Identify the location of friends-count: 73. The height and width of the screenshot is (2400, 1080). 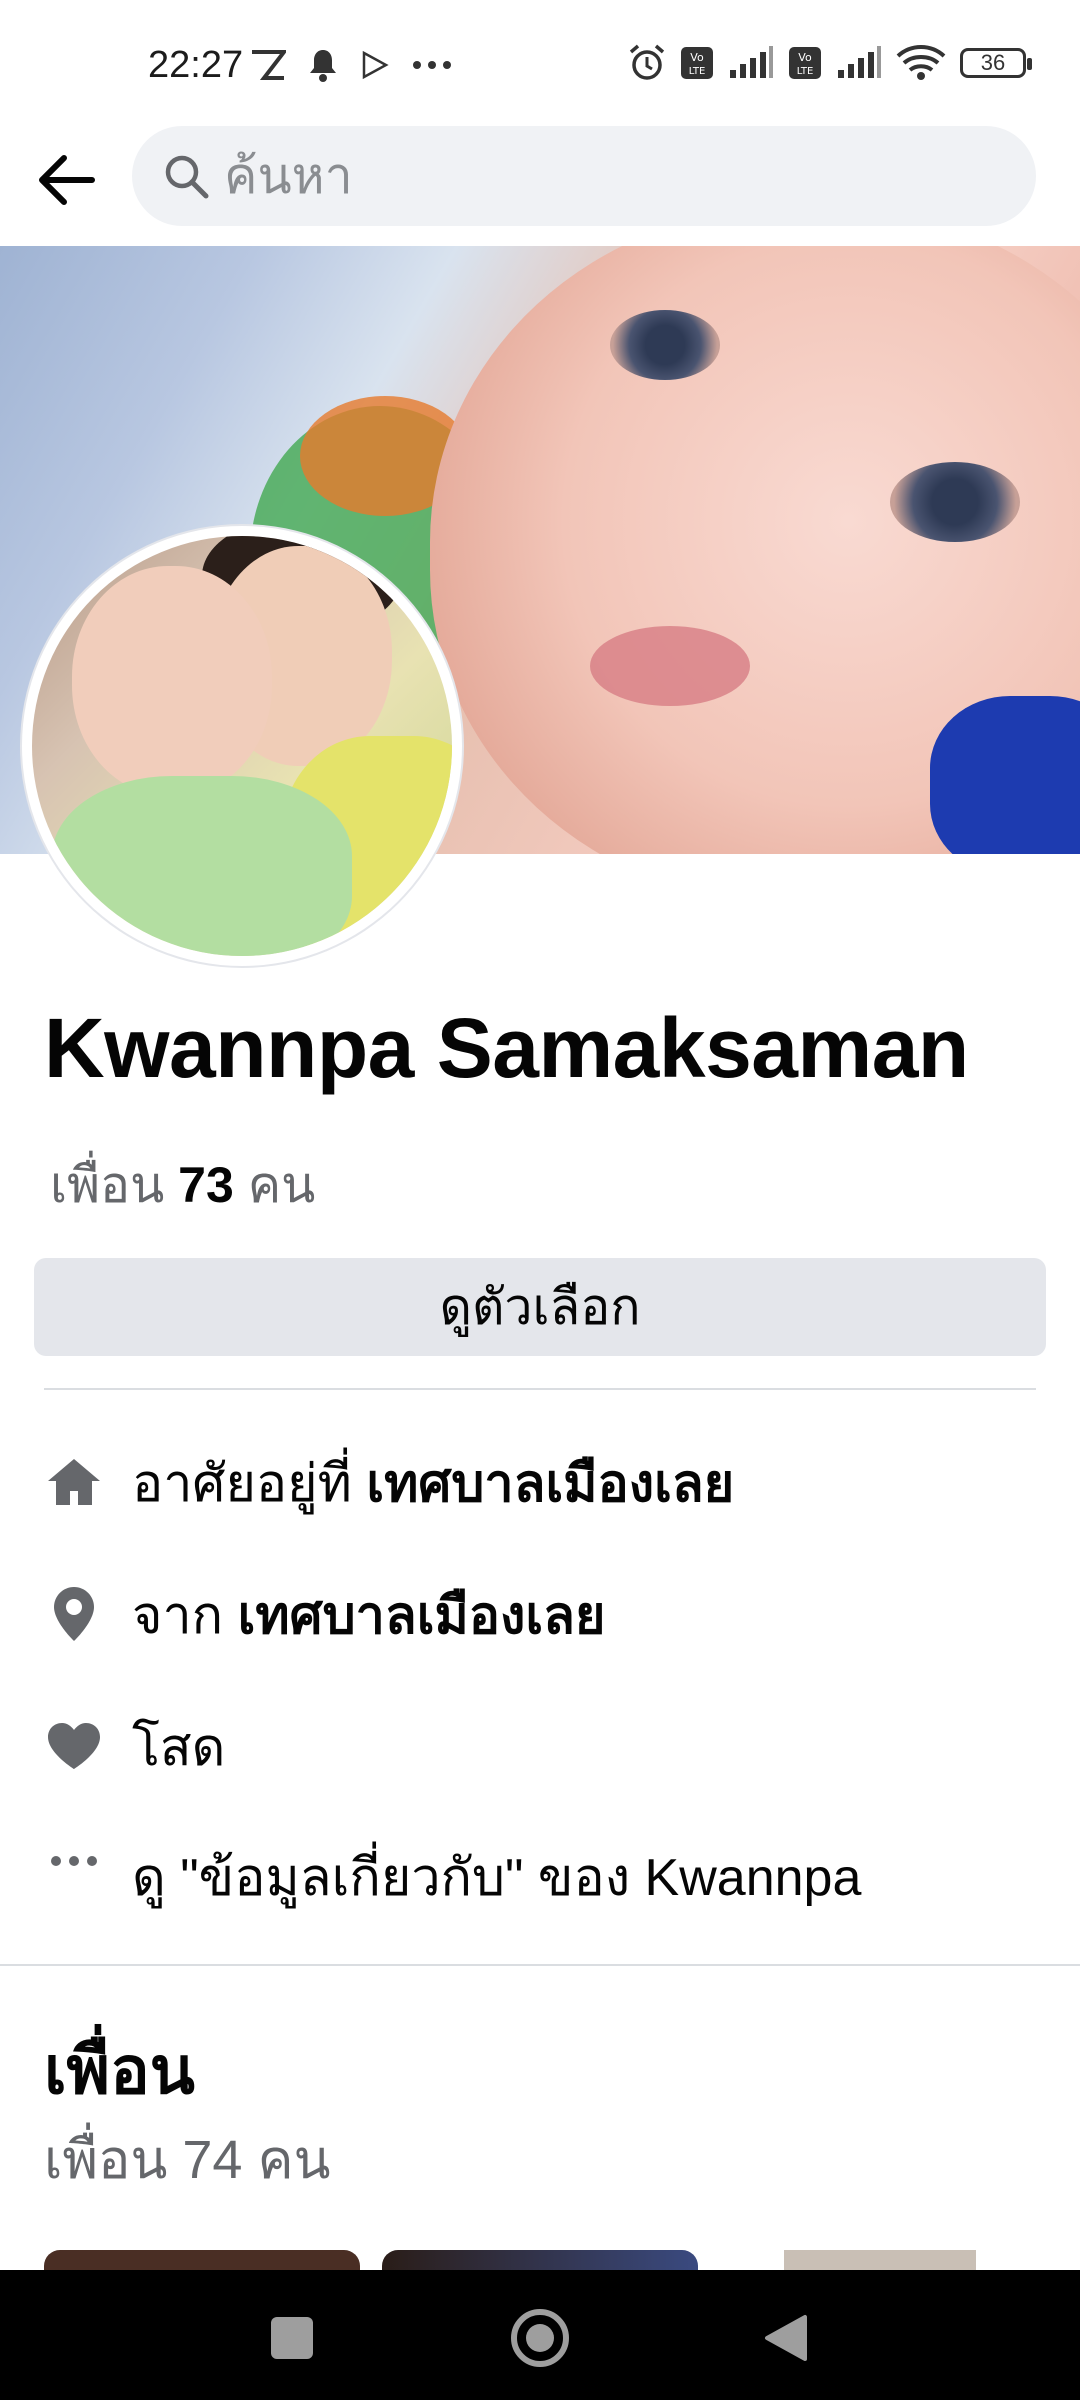
(206, 1185).